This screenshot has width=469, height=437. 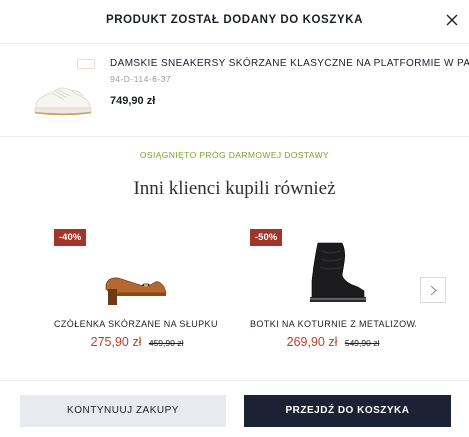 I want to click on chevron-right-icon, so click(x=433, y=290).